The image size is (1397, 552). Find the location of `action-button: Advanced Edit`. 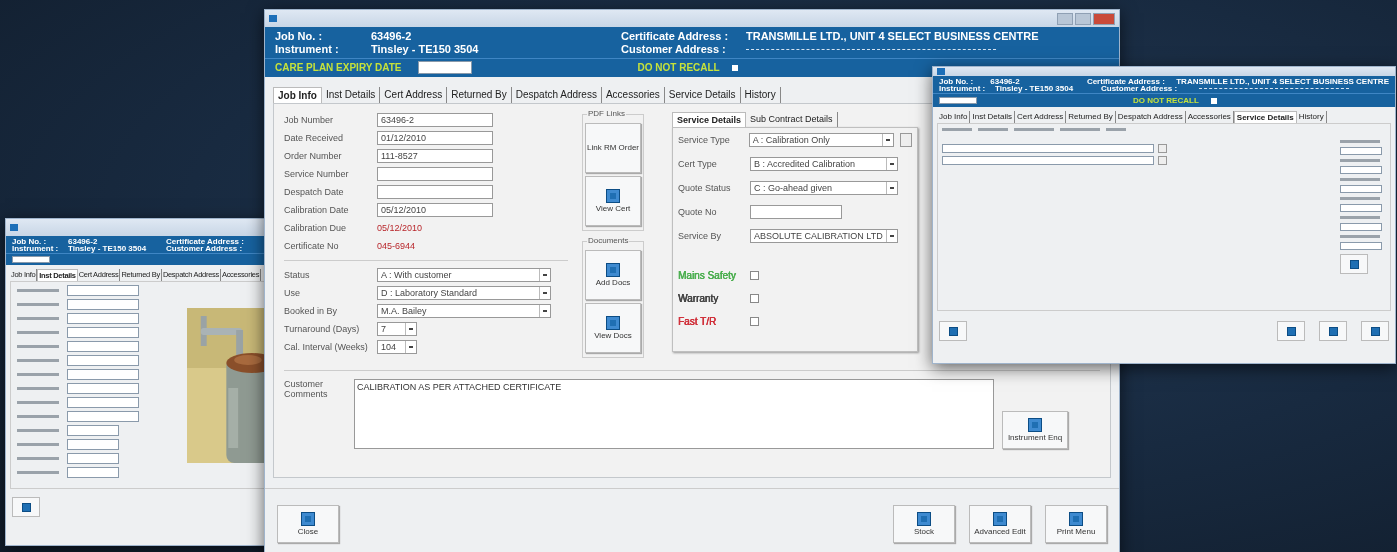

action-button: Advanced Edit is located at coordinates (1000, 524).